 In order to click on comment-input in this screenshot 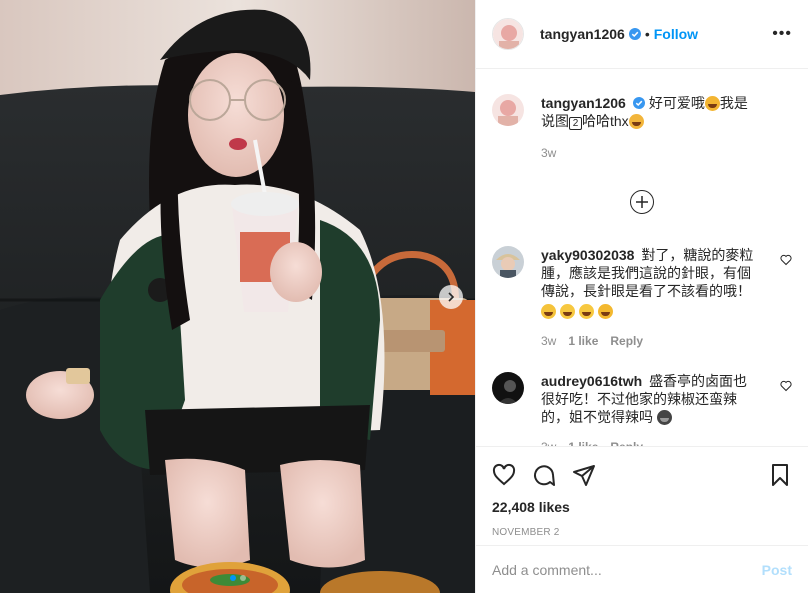, I will do `click(627, 569)`.